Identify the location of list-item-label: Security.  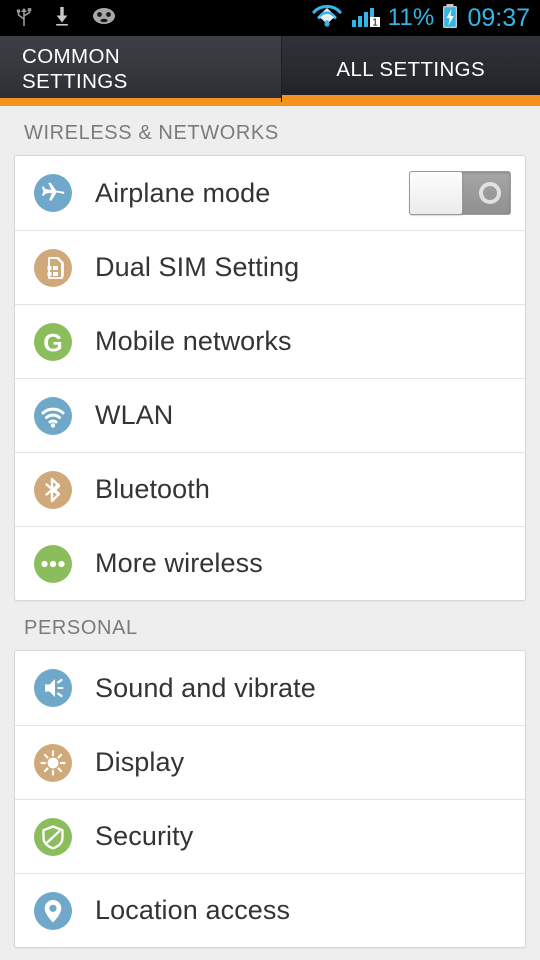
(144, 836).